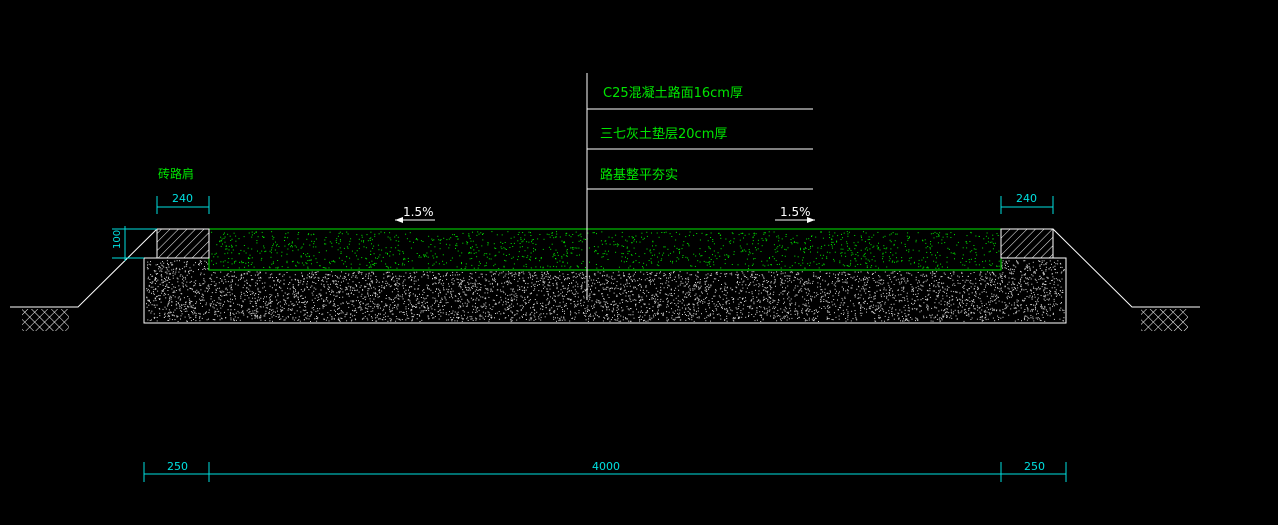 This screenshot has height=525, width=1278. What do you see at coordinates (399, 220) in the screenshot?
I see `slope-arrowhead-left` at bounding box center [399, 220].